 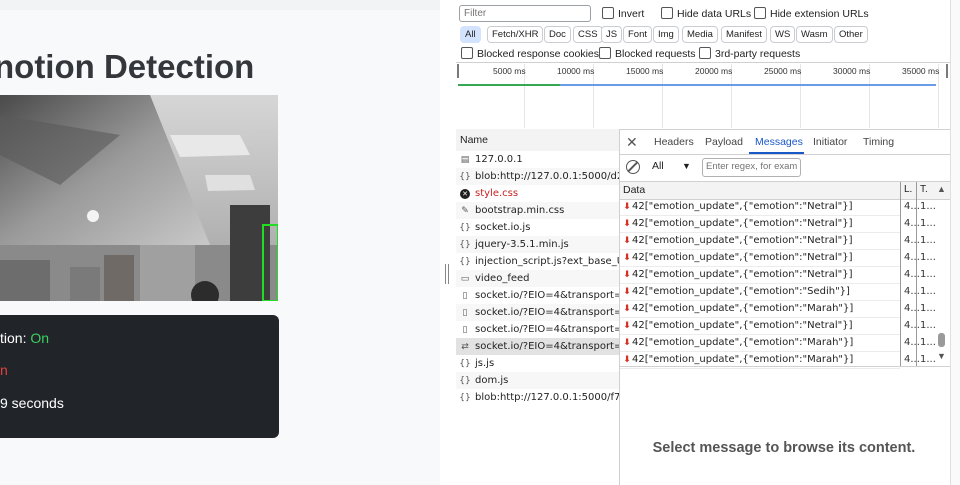 I want to click on request-row: {} jquery-3.5.1.min.js, so click(x=537, y=244).